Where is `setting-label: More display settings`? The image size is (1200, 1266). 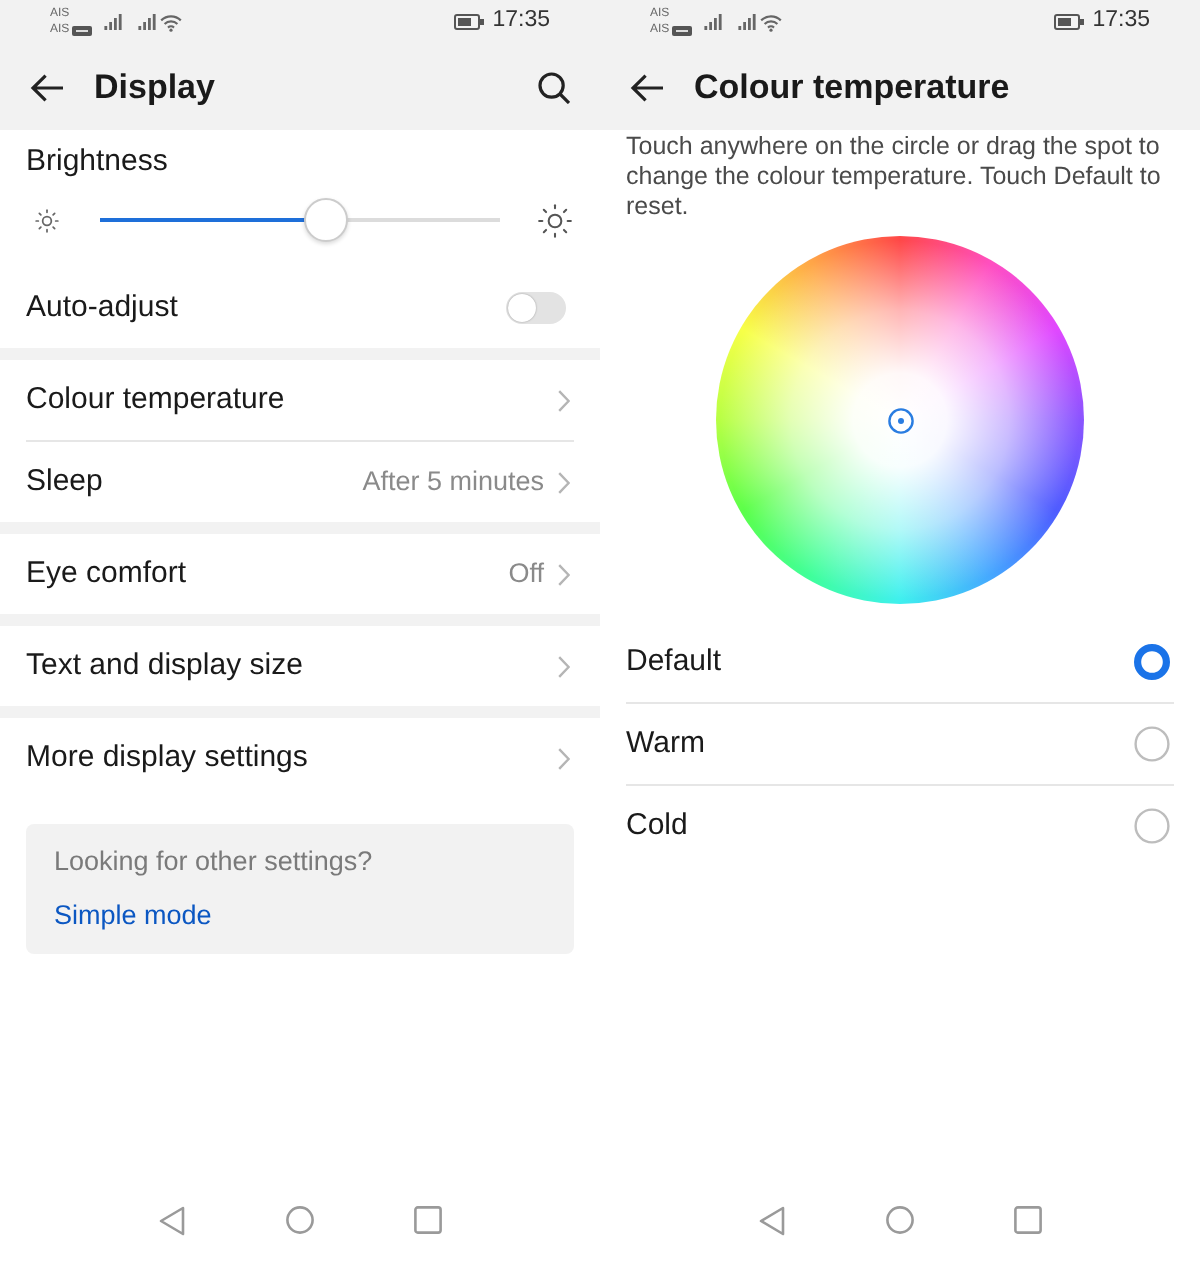
setting-label: More display settings is located at coordinates (167, 758).